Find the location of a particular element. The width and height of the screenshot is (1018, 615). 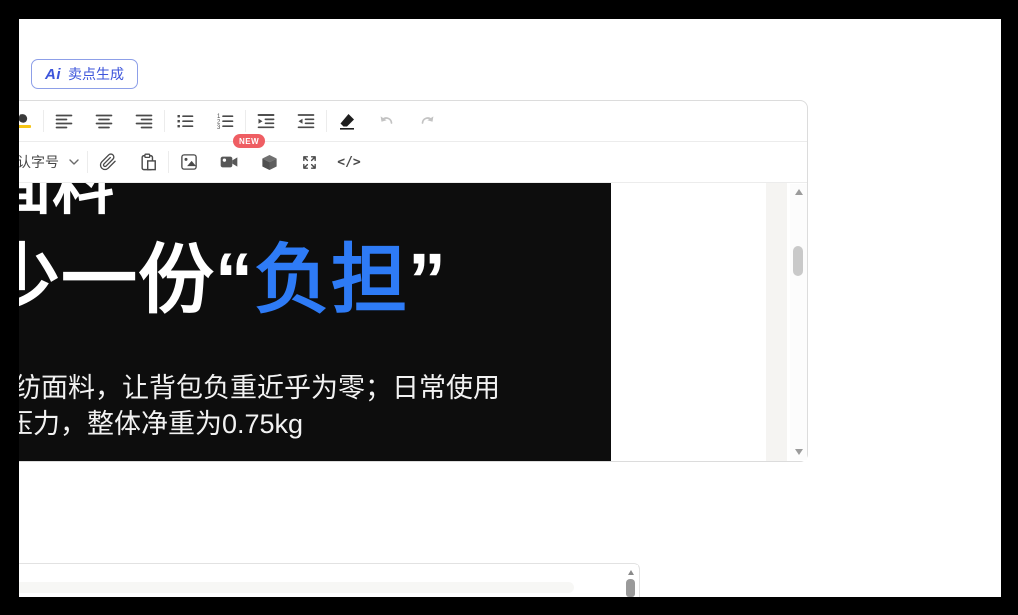

align-right-button is located at coordinates (144, 121).